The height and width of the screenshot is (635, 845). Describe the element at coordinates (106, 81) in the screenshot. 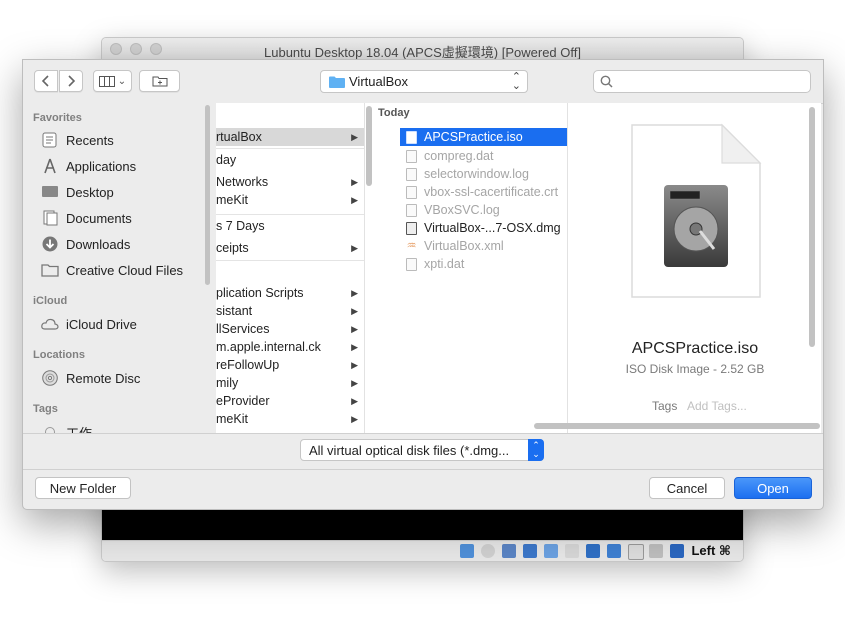

I see `column-view-icon` at that location.